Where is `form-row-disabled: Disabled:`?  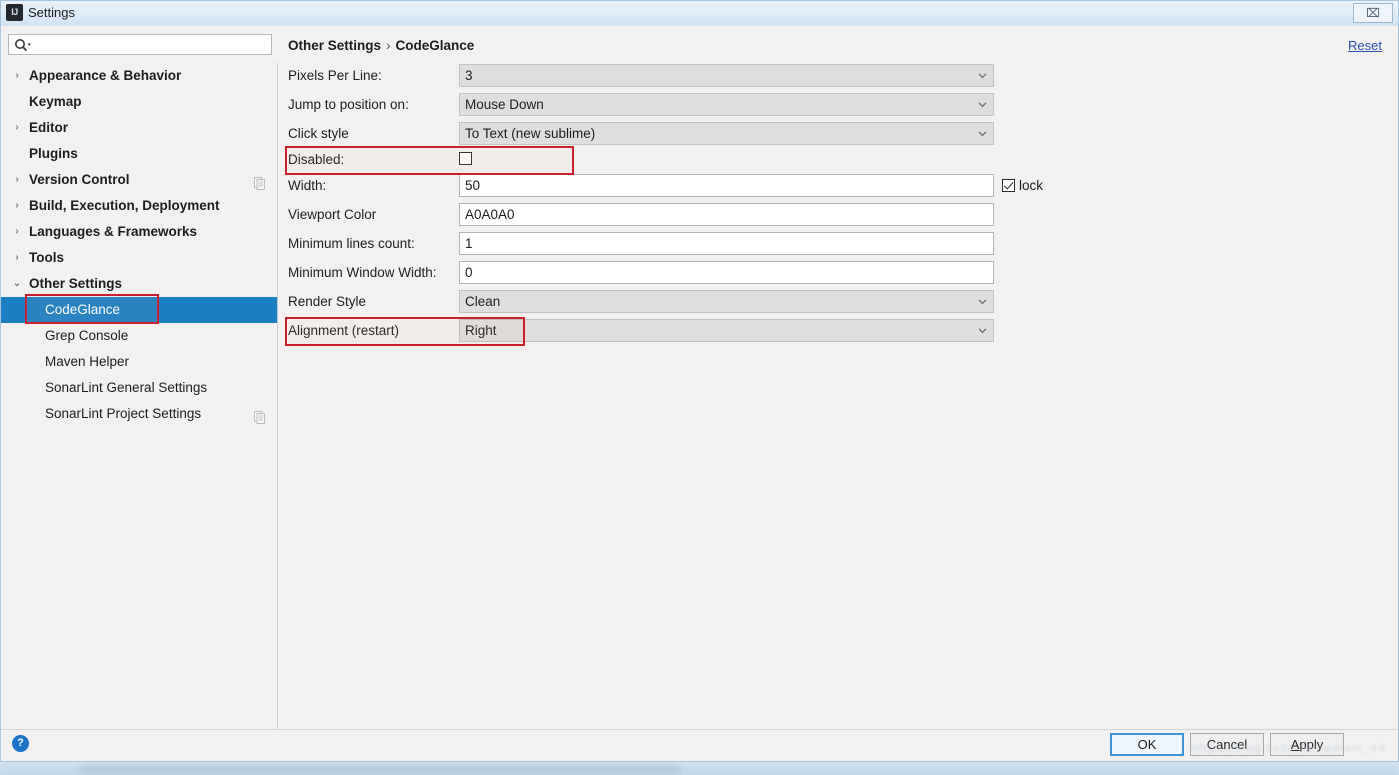
form-row-disabled: Disabled: is located at coordinates (643, 159).